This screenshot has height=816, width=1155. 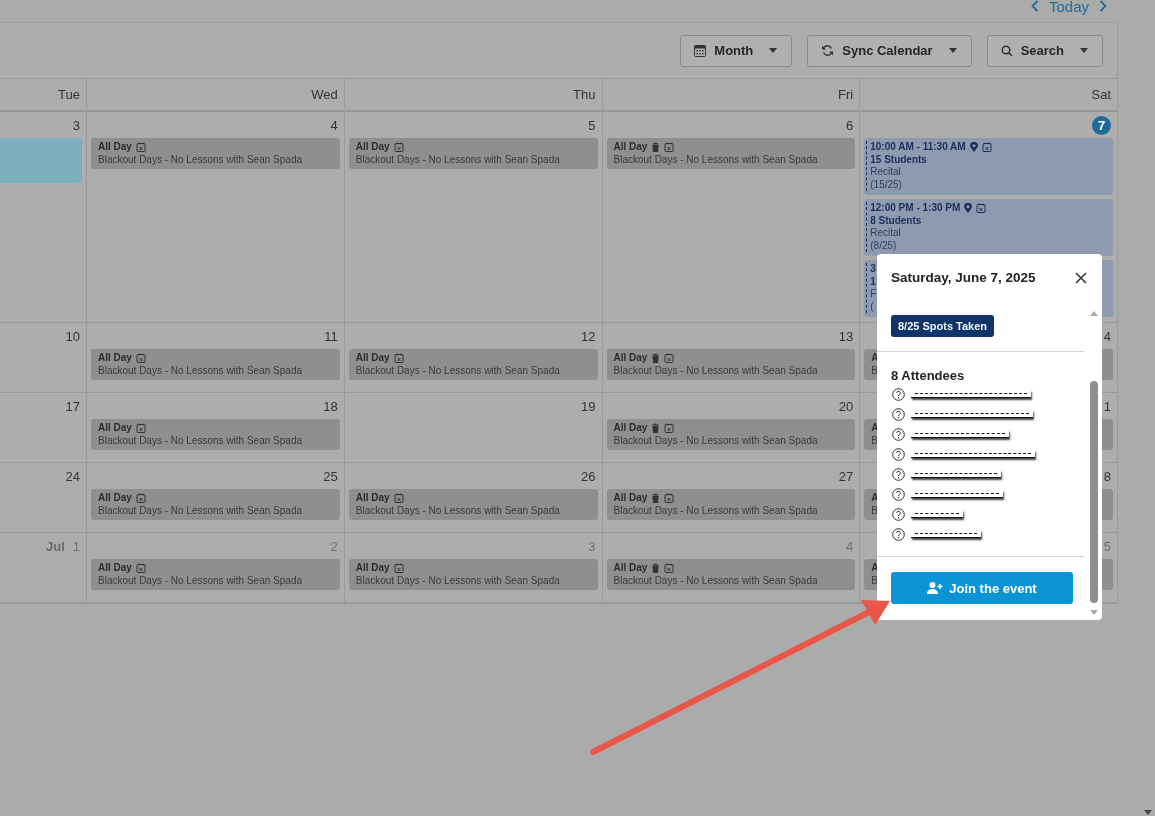 What do you see at coordinates (1107, 476) in the screenshot?
I see `day-number: 8` at bounding box center [1107, 476].